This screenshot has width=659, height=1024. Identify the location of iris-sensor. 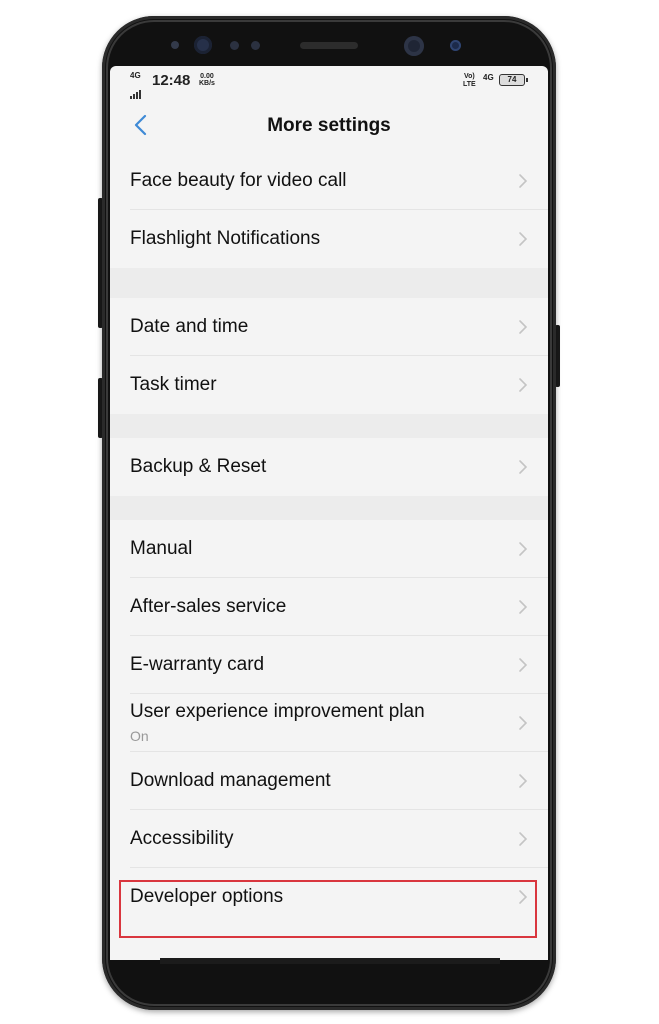
(203, 45).